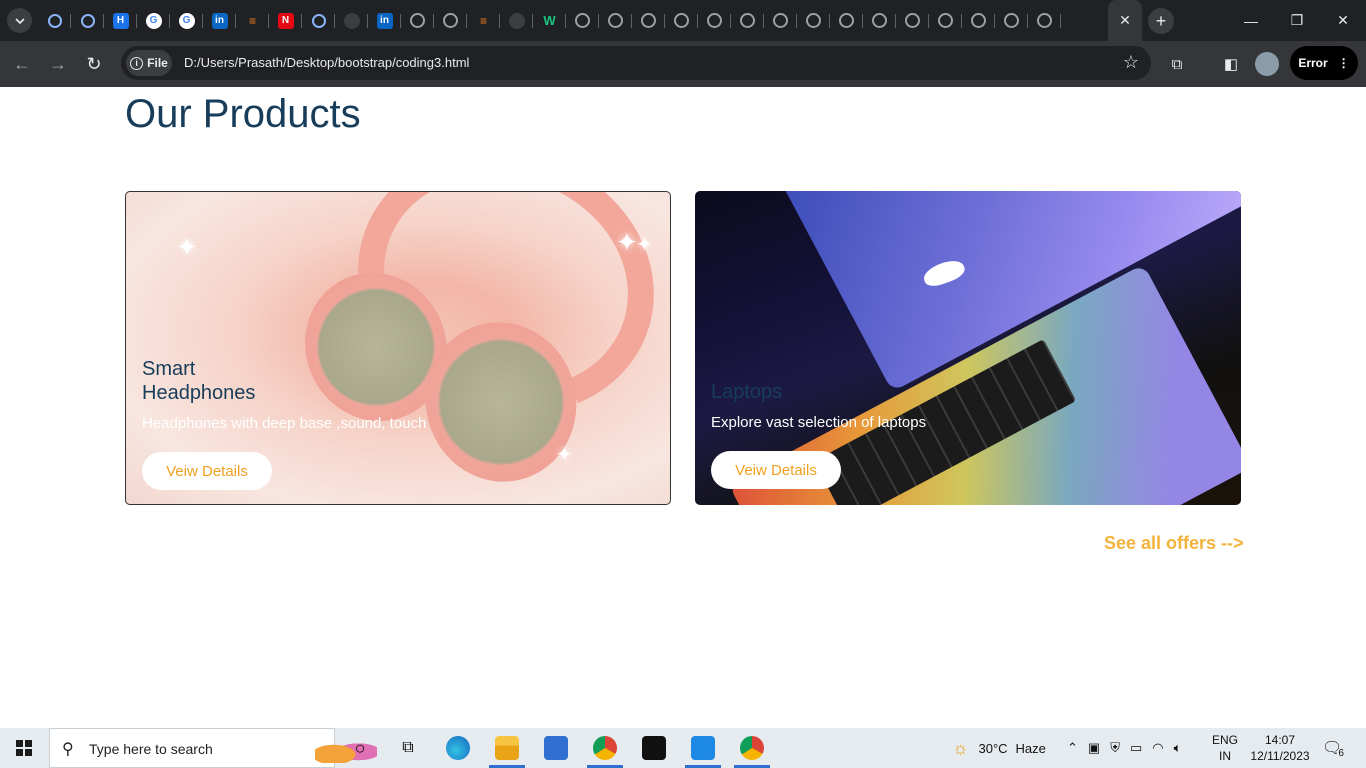 The width and height of the screenshot is (1366, 768). I want to click on extensions-button: ⧉, so click(1177, 64).